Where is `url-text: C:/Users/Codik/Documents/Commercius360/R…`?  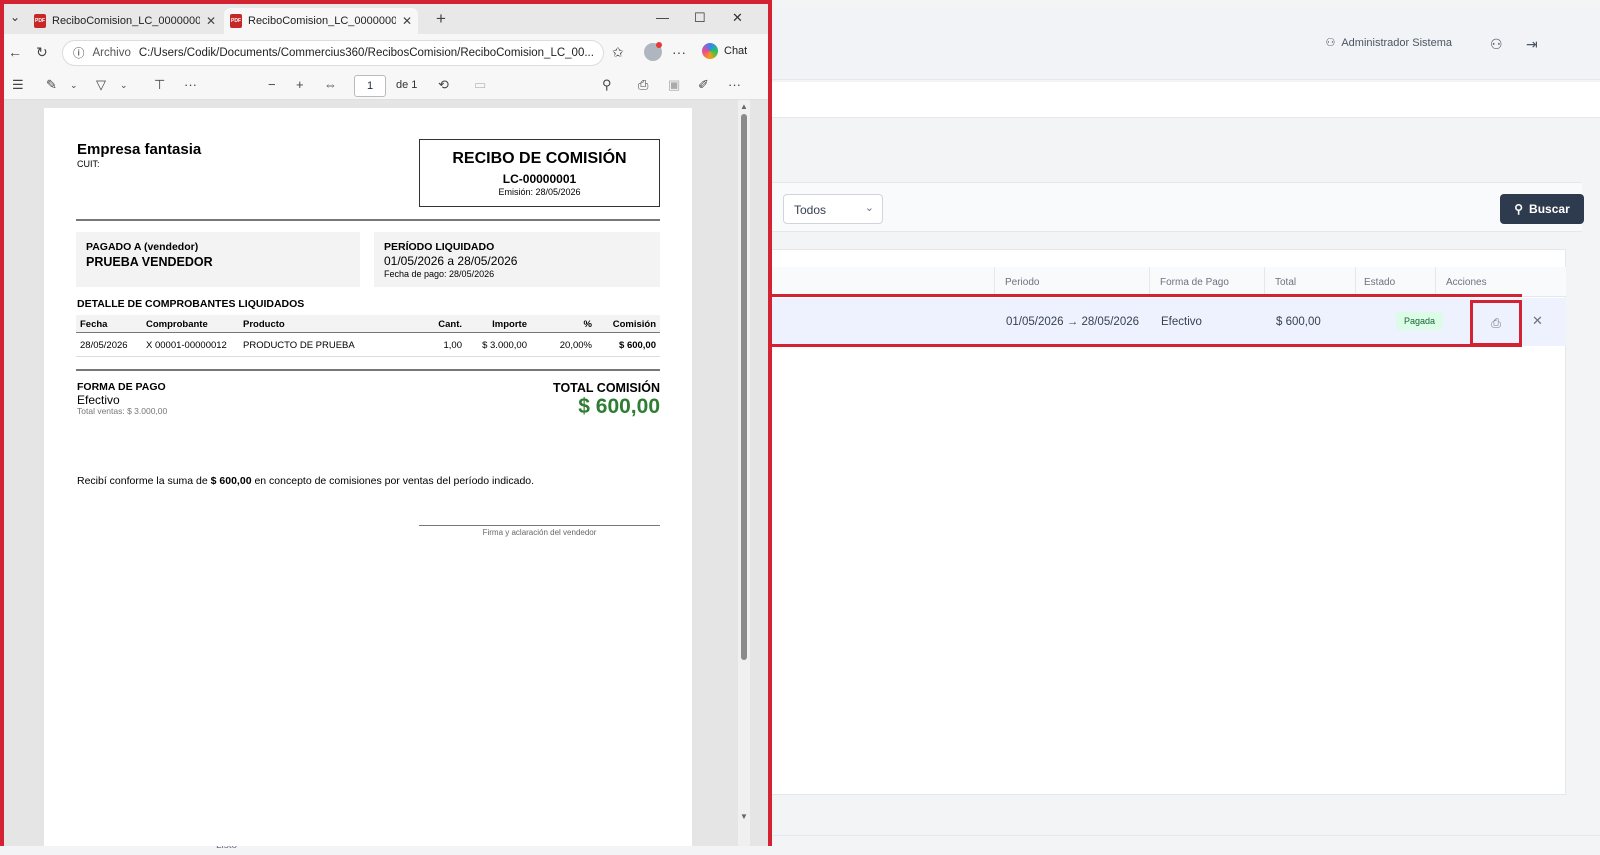 url-text: C:/Users/Codik/Documents/Commercius360/R… is located at coordinates (366, 53).